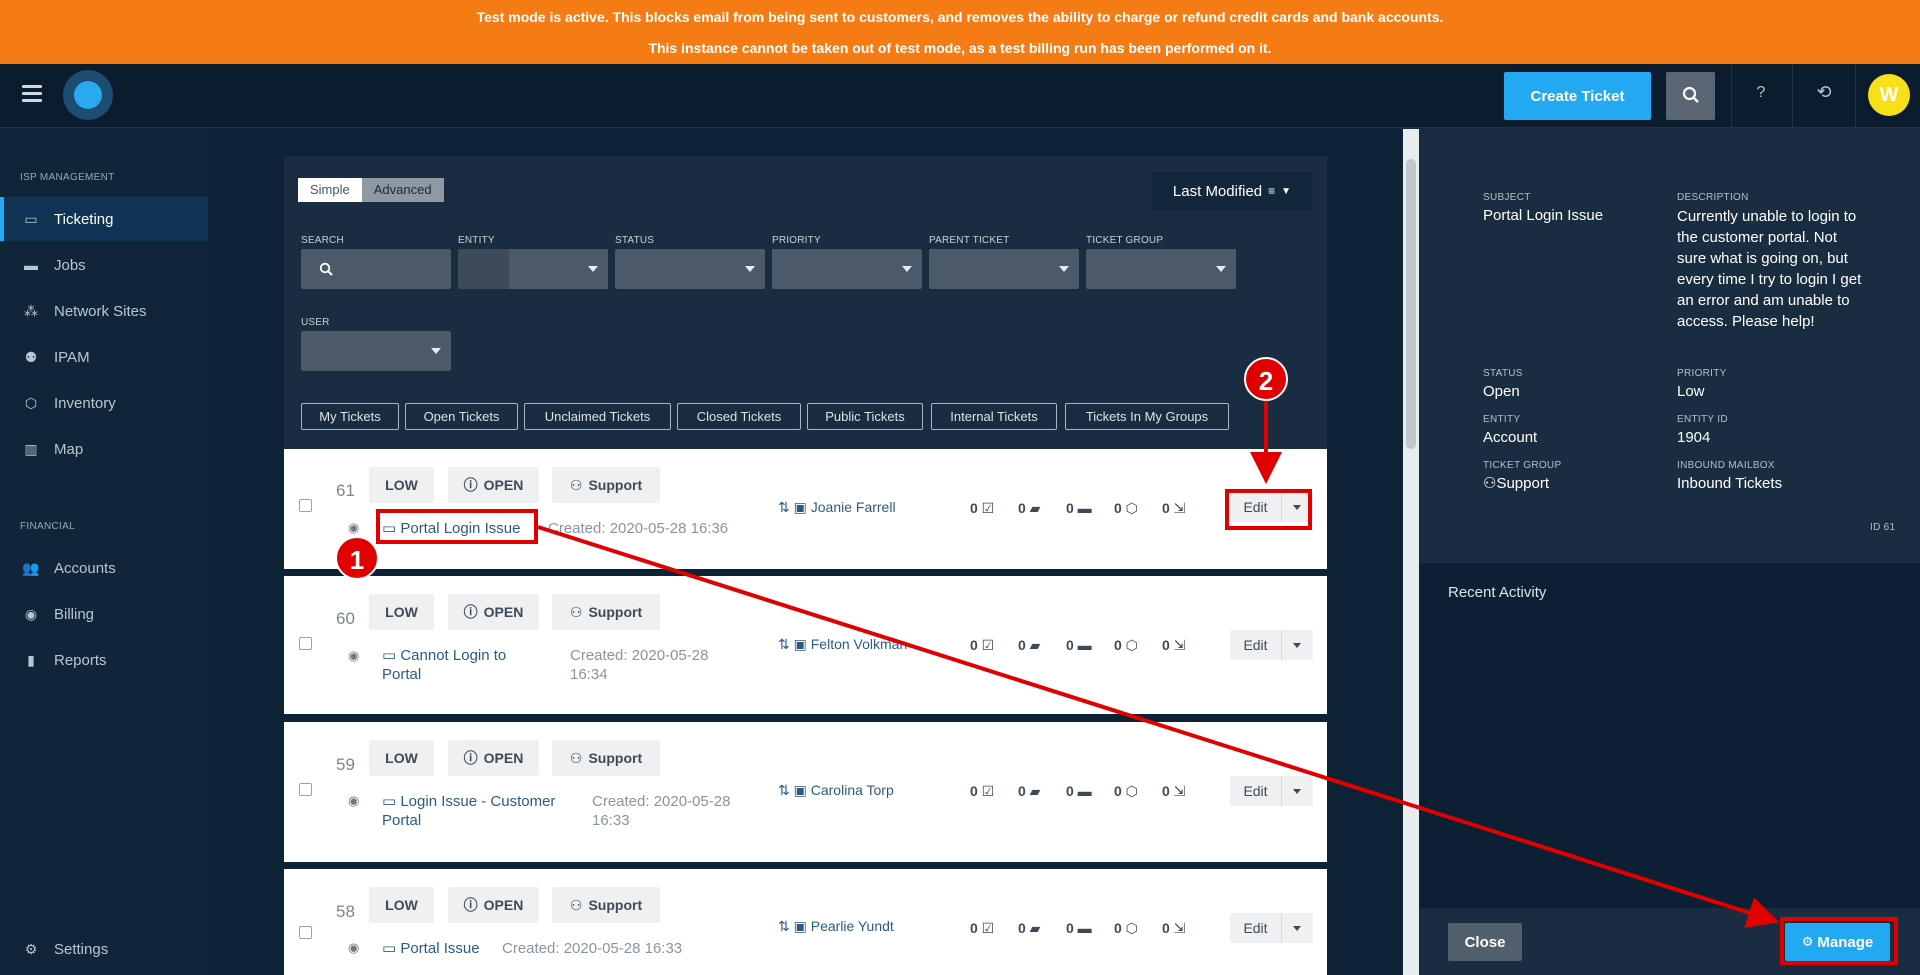 The image size is (1920, 975). What do you see at coordinates (1232, 191) in the screenshot?
I see `sort-dropdown: Last Modified ≡ ▼` at bounding box center [1232, 191].